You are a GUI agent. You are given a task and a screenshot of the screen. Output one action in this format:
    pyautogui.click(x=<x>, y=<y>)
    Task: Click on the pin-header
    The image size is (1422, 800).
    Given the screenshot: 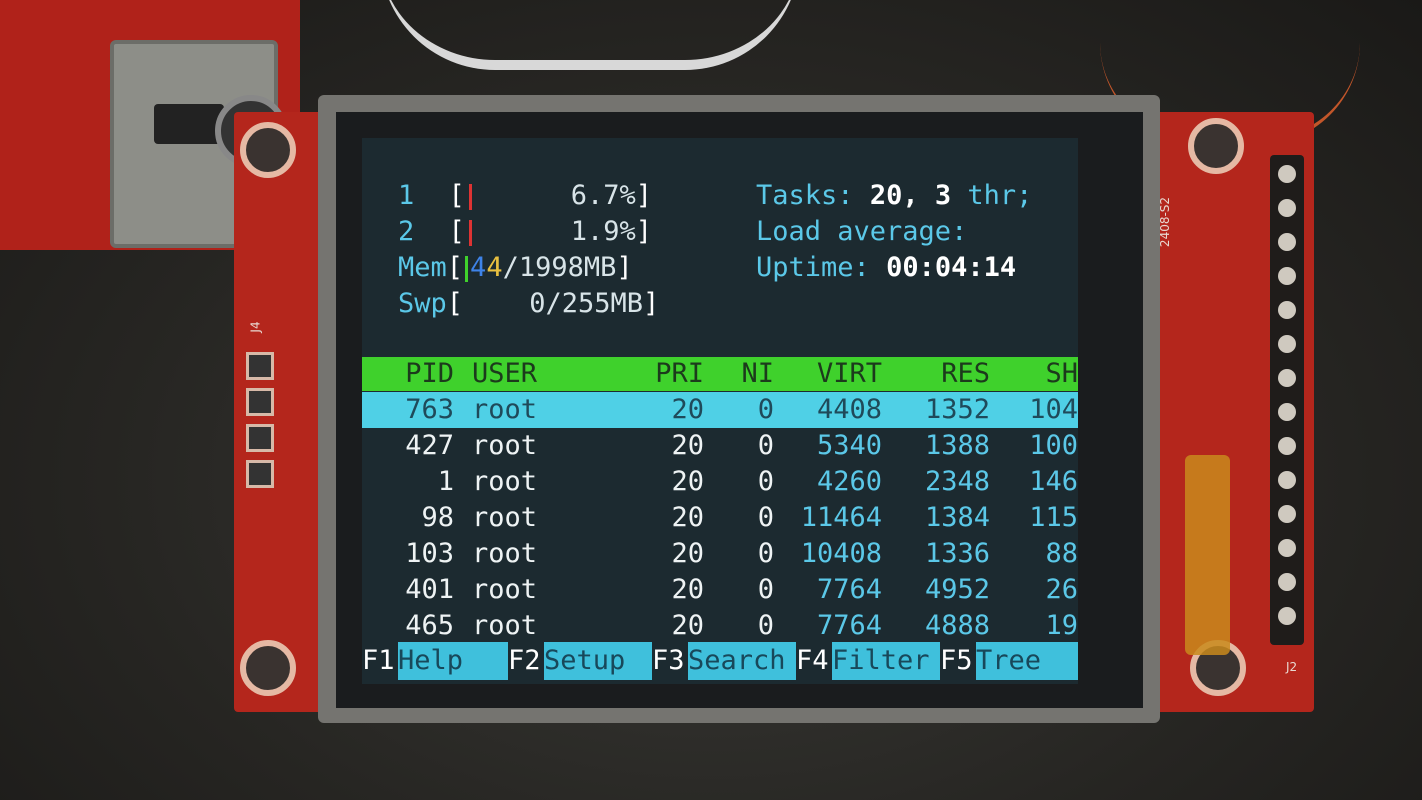 What is the action you would take?
    pyautogui.click(x=1287, y=400)
    